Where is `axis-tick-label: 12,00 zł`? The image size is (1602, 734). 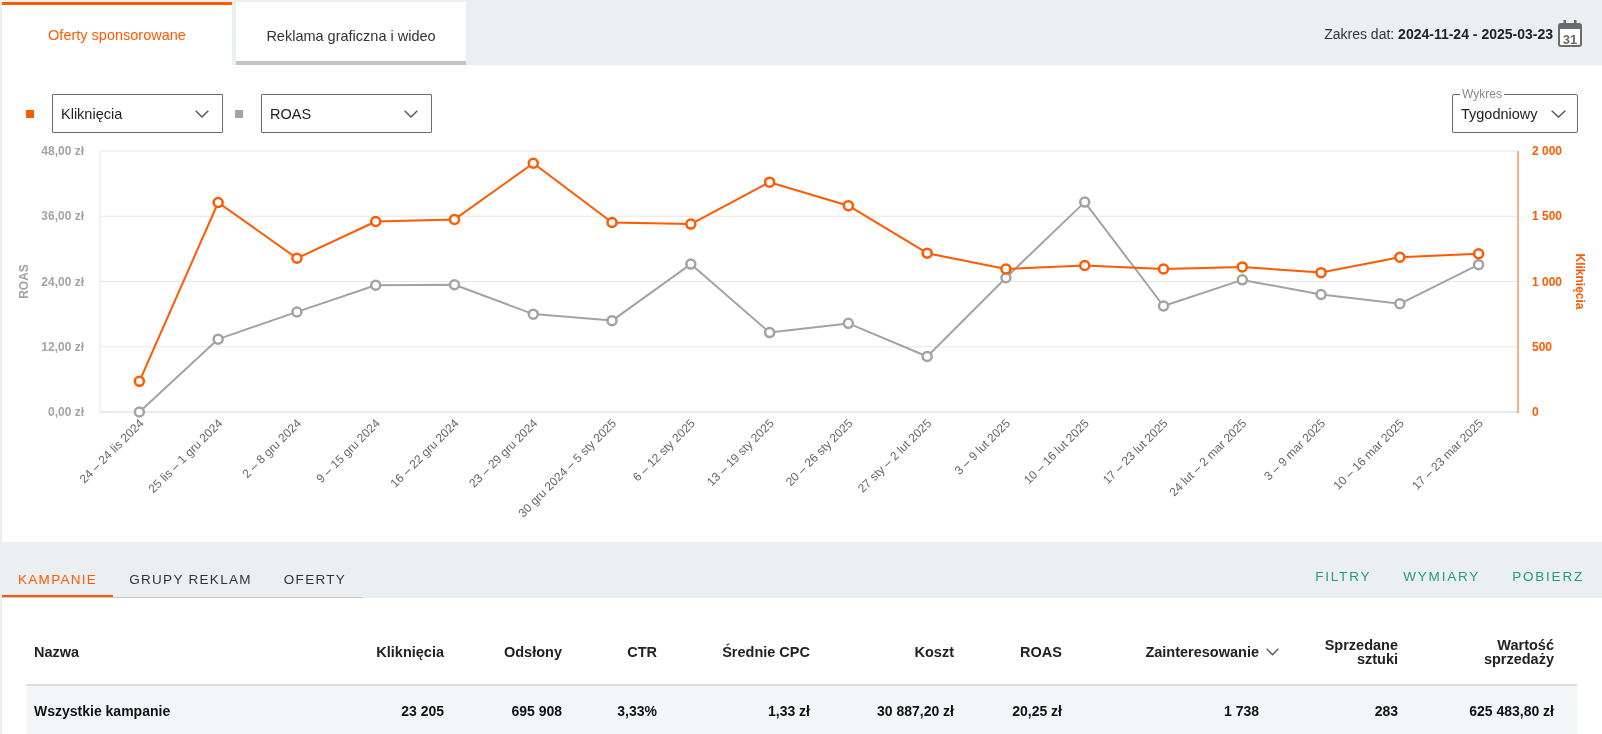 axis-tick-label: 12,00 zł is located at coordinates (62, 346).